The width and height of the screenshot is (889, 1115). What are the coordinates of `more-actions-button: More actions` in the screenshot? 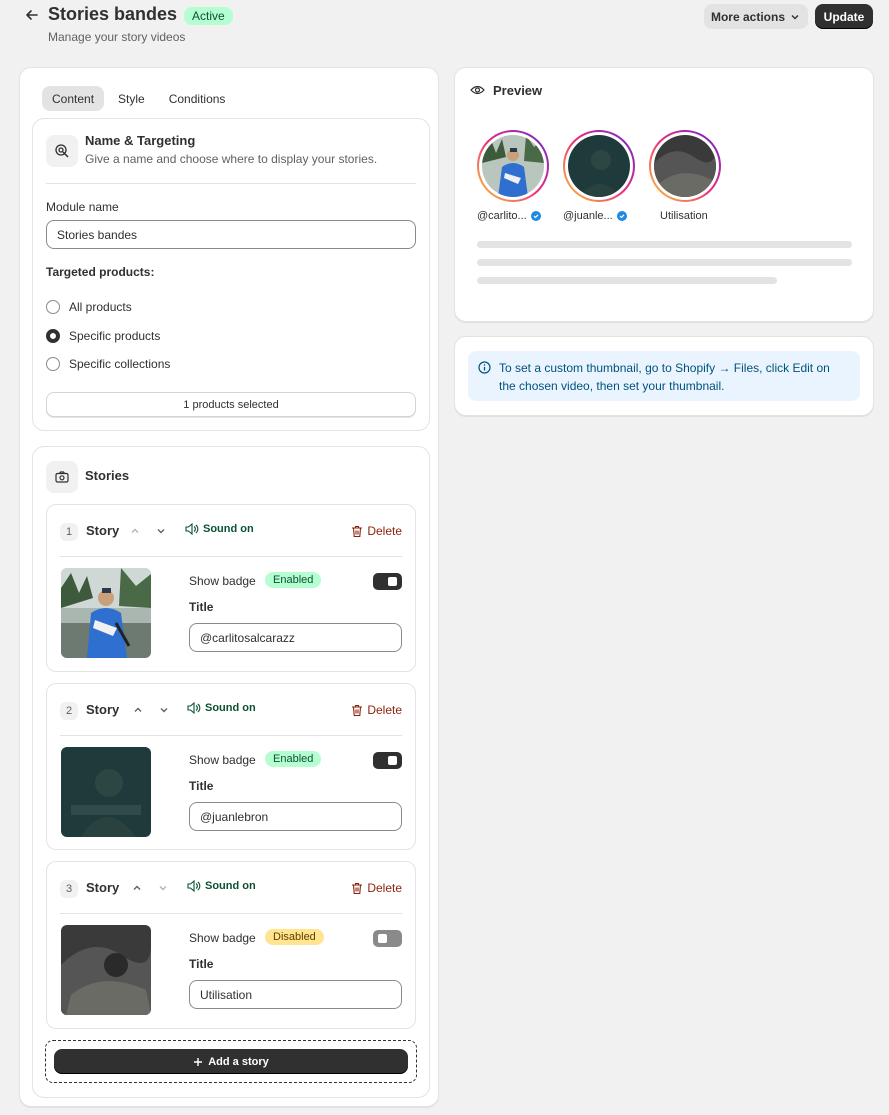 It's located at (756, 16).